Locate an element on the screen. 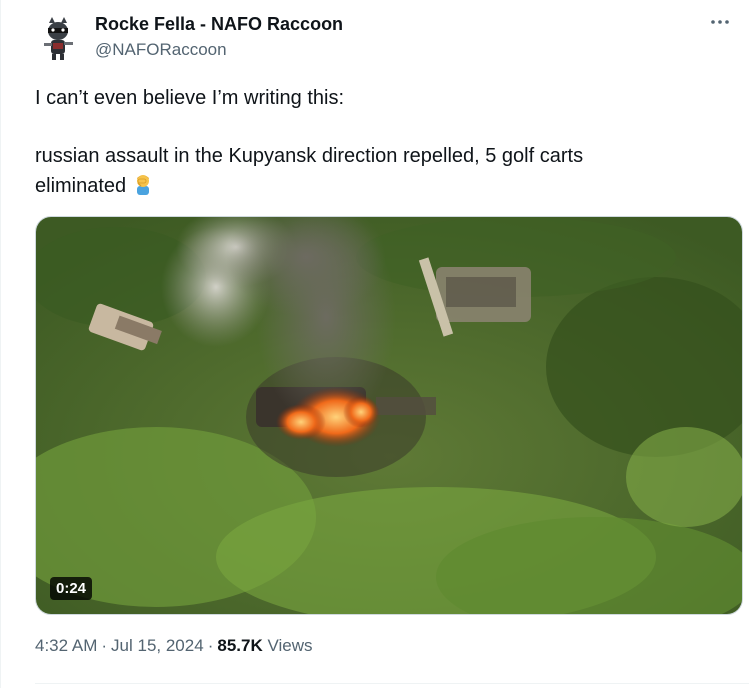 The width and height of the screenshot is (749, 688). author-handle: @NAFORaccoon is located at coordinates (161, 50).